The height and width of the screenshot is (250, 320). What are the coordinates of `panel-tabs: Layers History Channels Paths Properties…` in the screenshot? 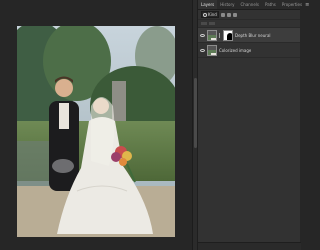 It's located at (253, 5).